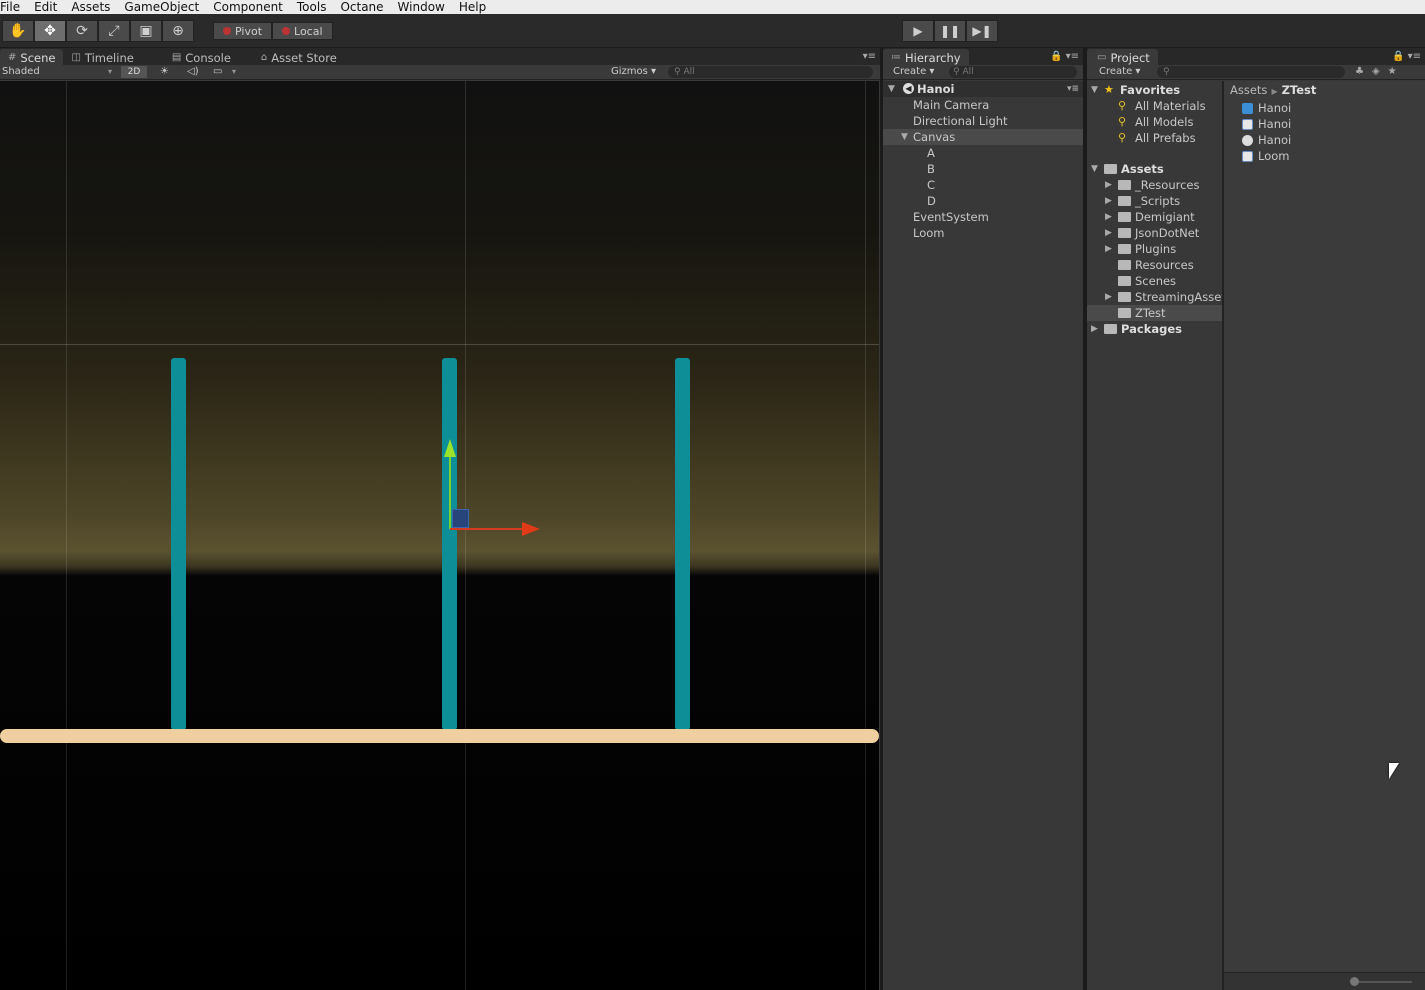  I want to click on menu-edit: Edit, so click(45, 7).